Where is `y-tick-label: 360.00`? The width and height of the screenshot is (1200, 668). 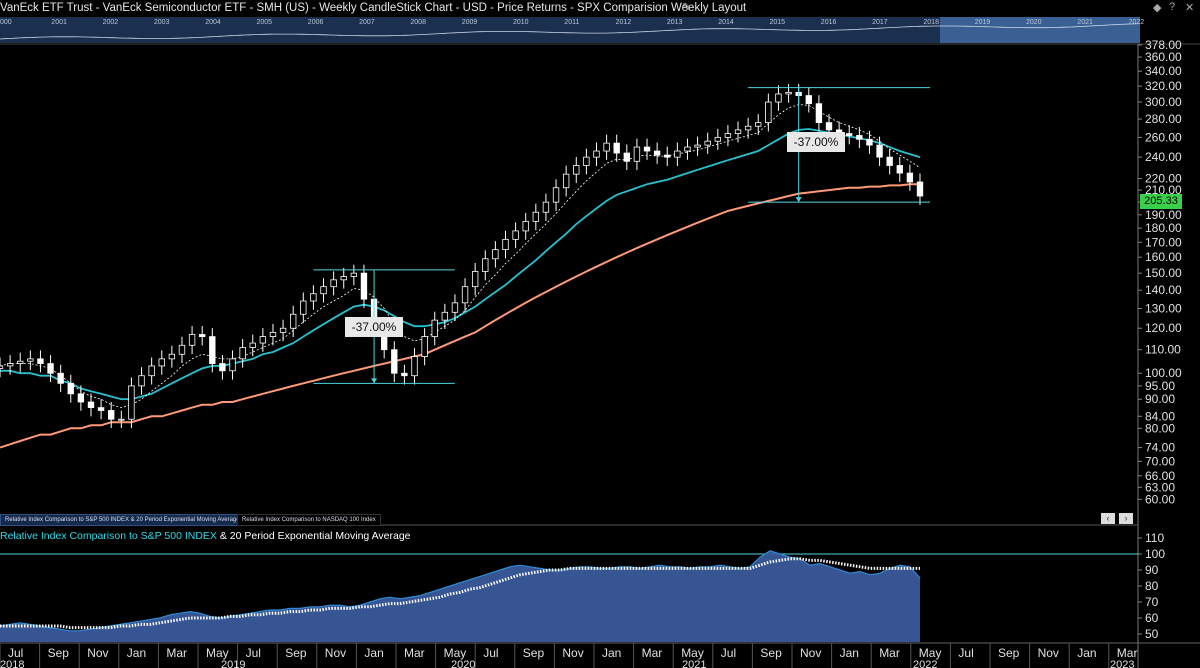
y-tick-label: 360.00 is located at coordinates (1163, 57).